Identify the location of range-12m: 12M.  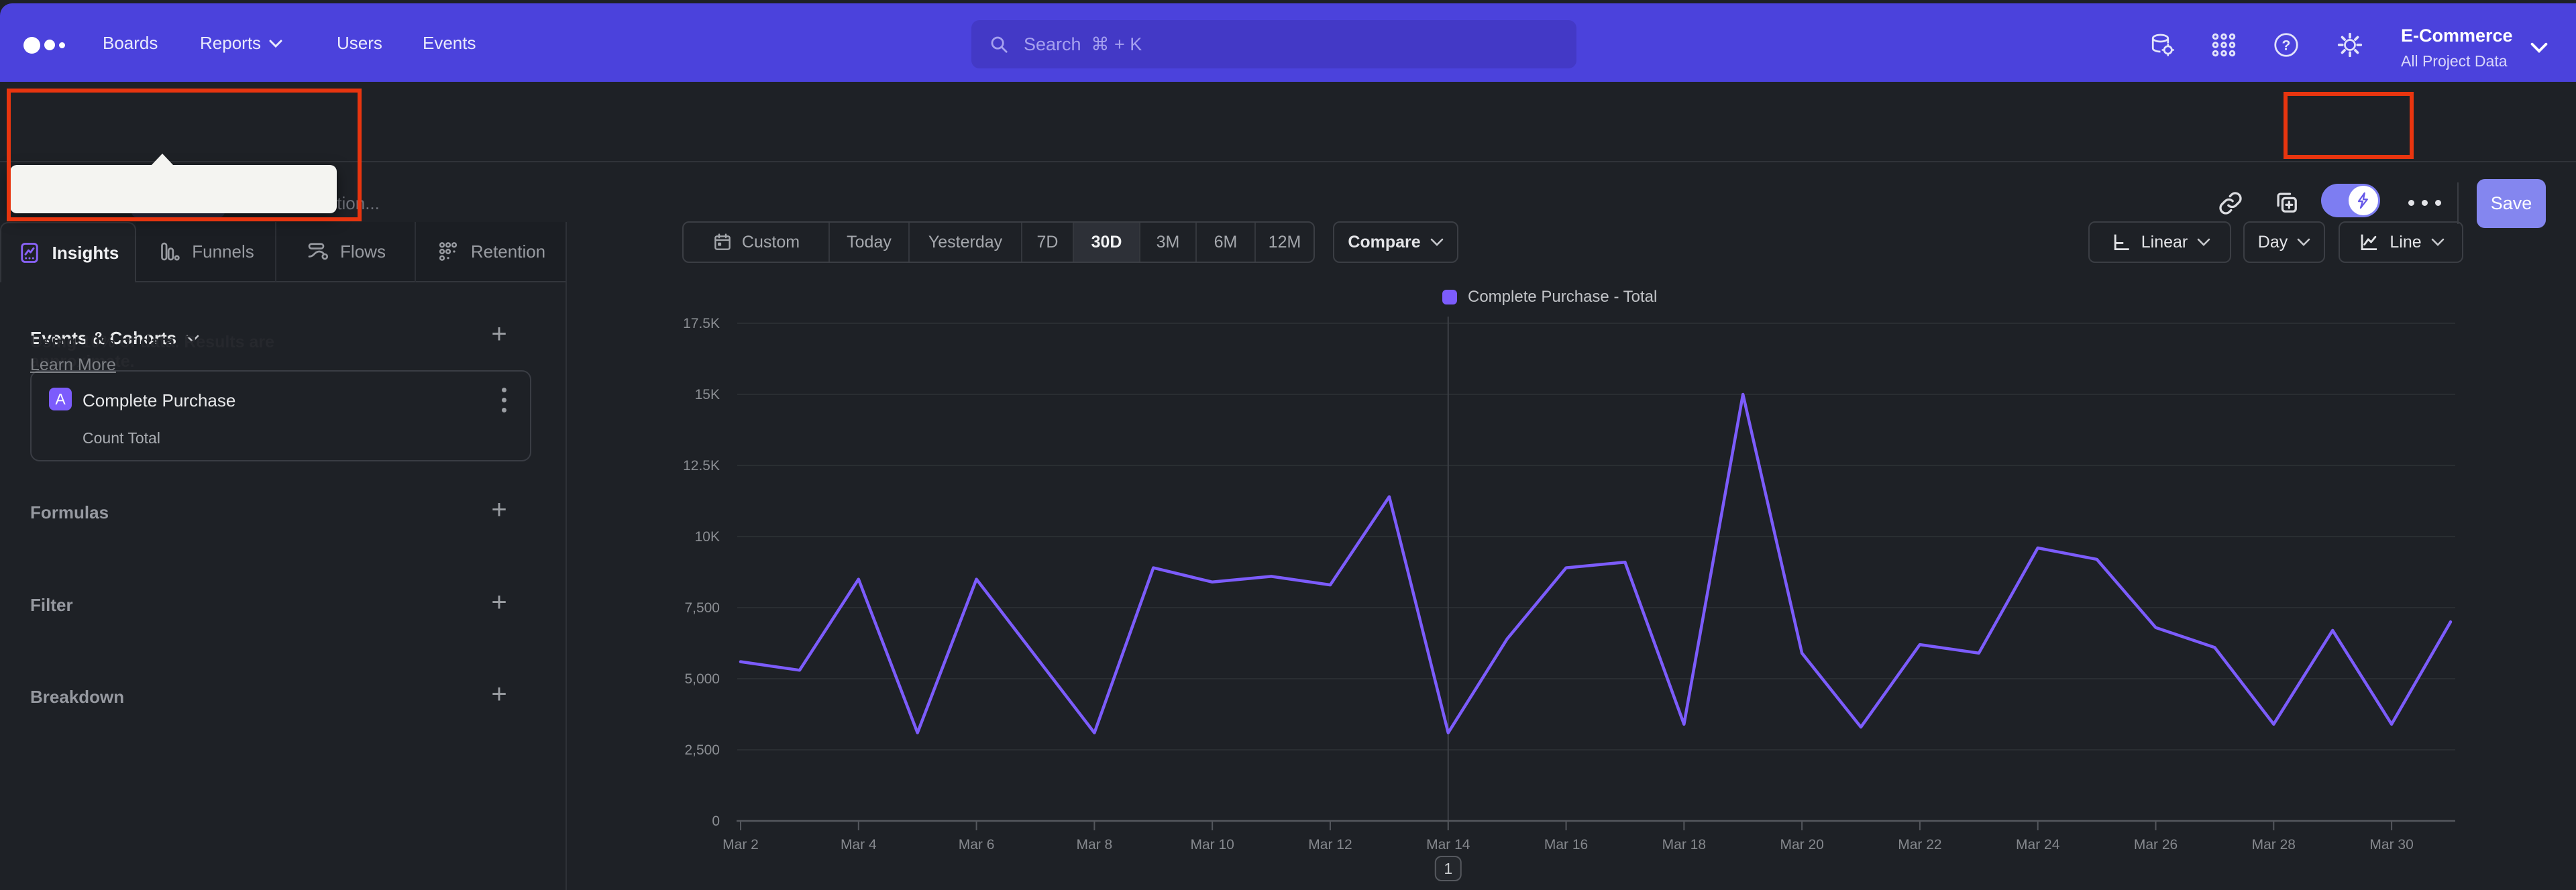
(1284, 242).